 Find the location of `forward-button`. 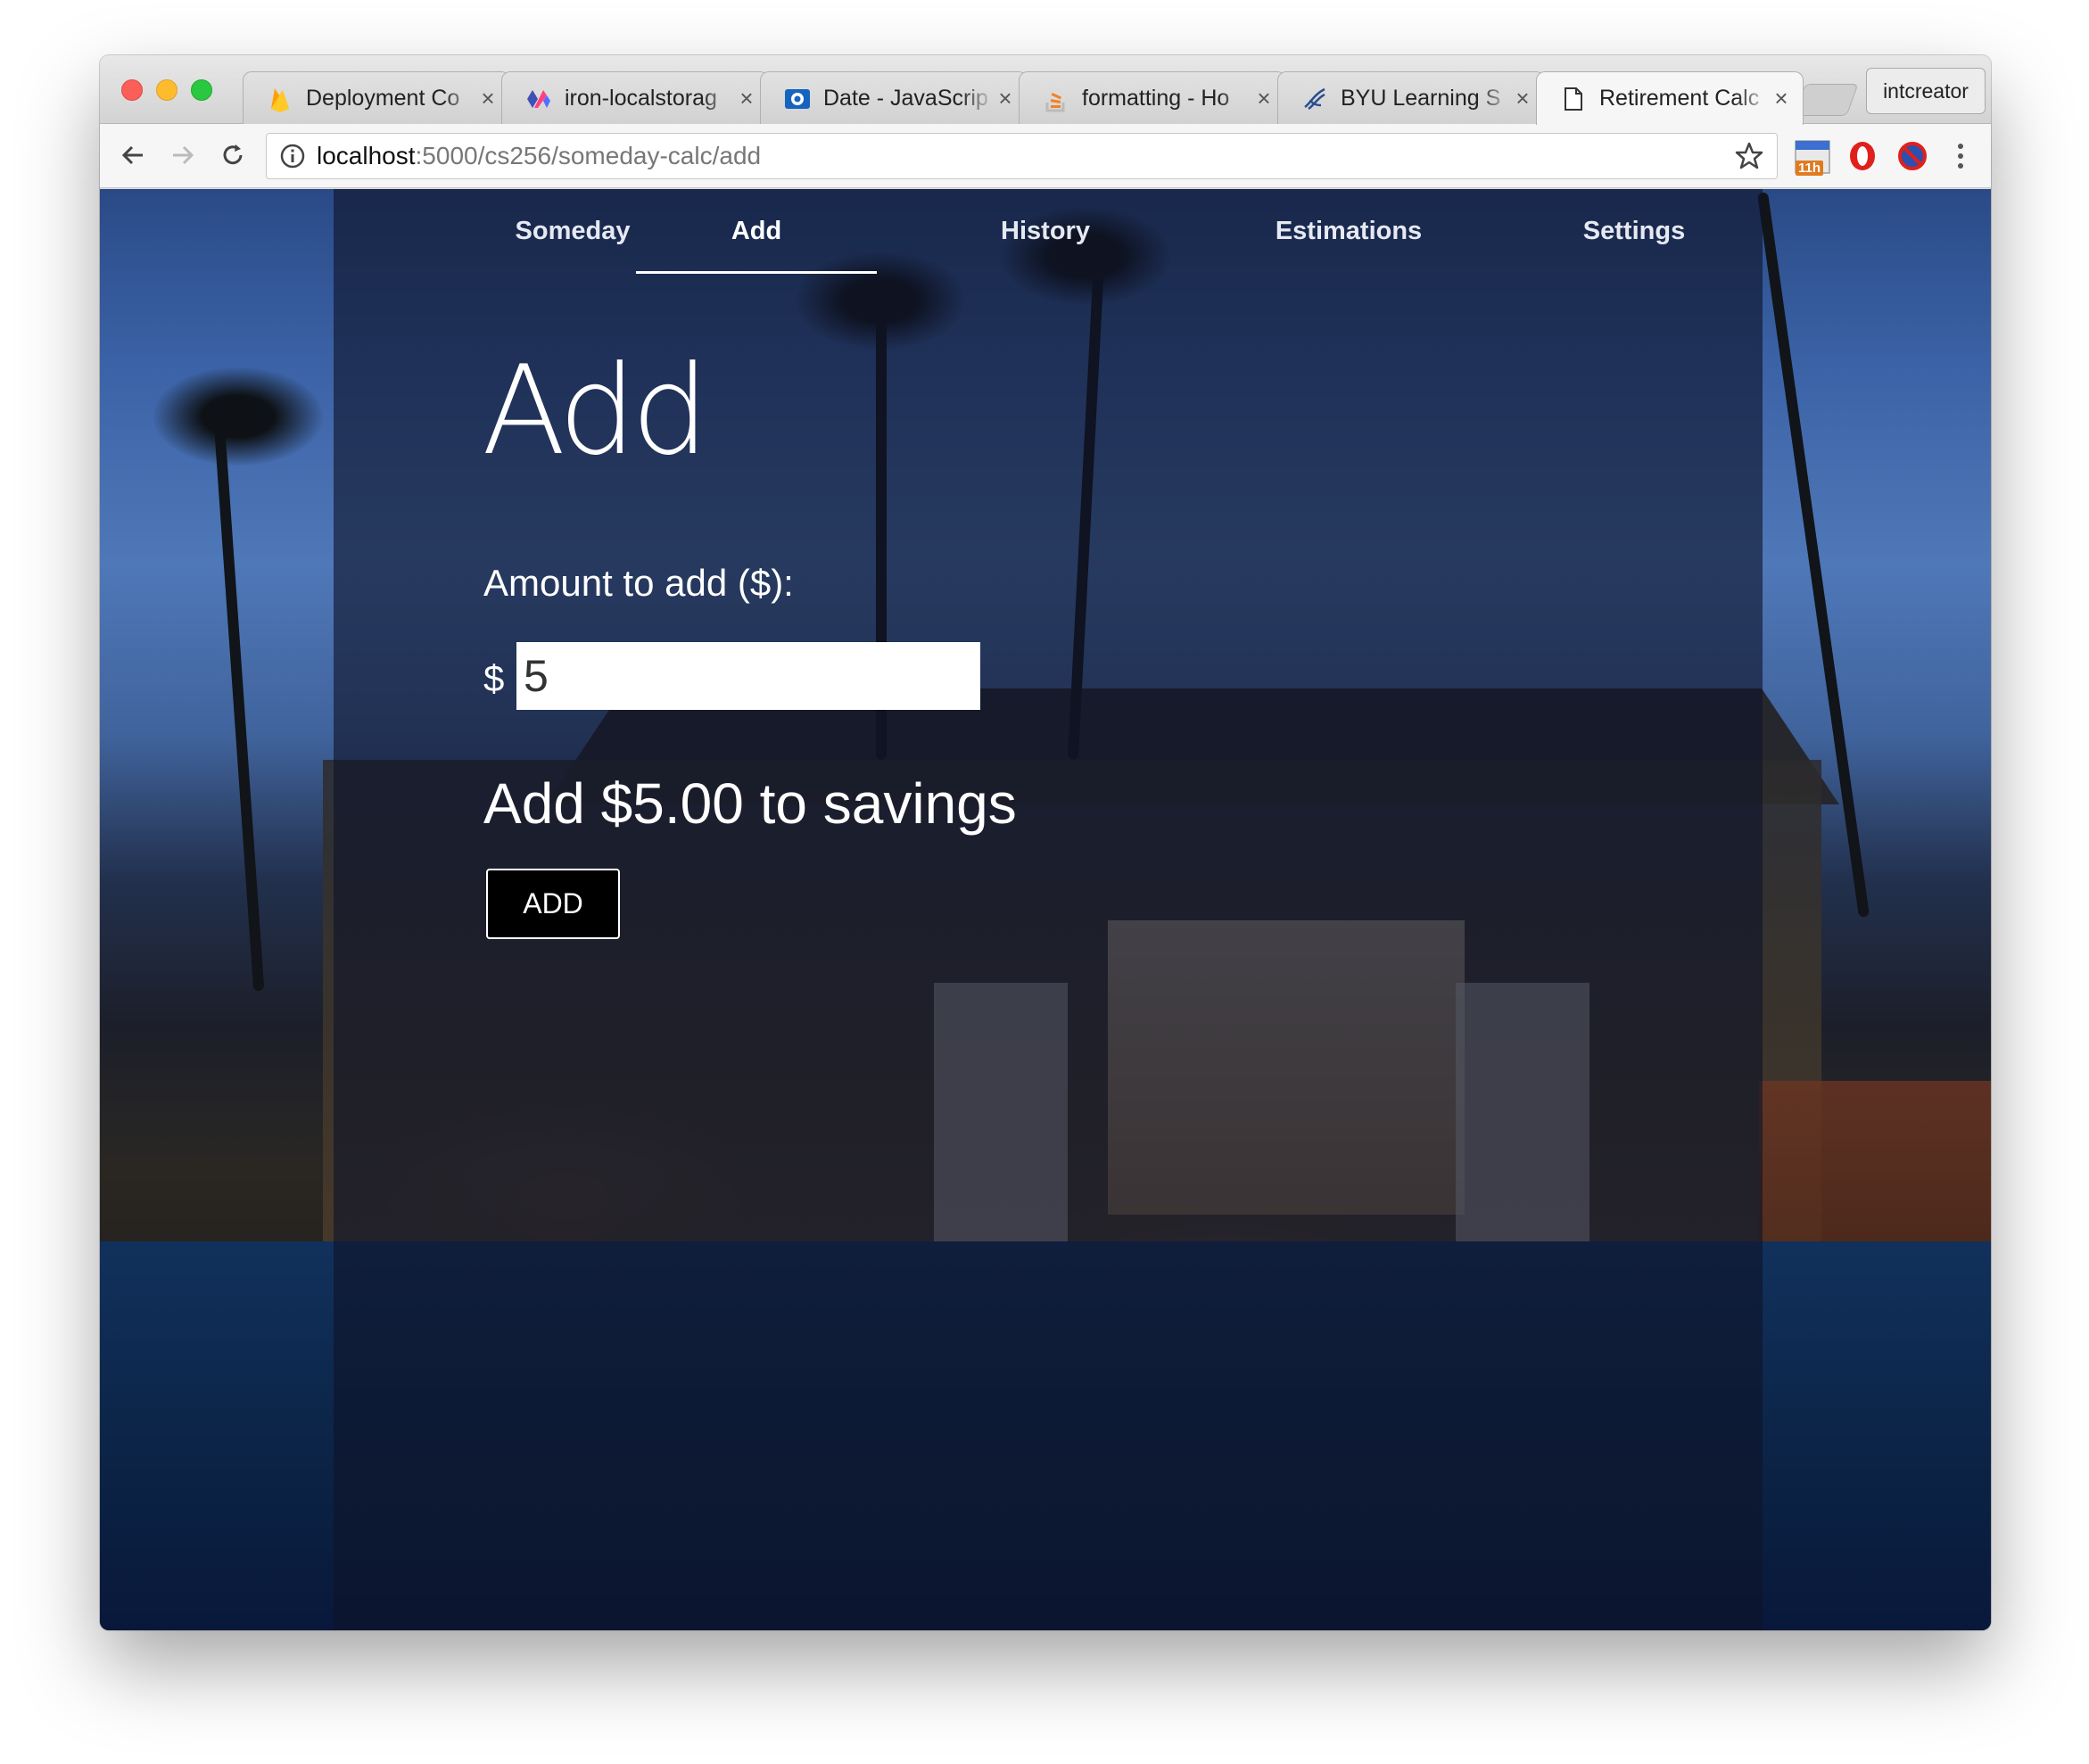

forward-button is located at coordinates (183, 155).